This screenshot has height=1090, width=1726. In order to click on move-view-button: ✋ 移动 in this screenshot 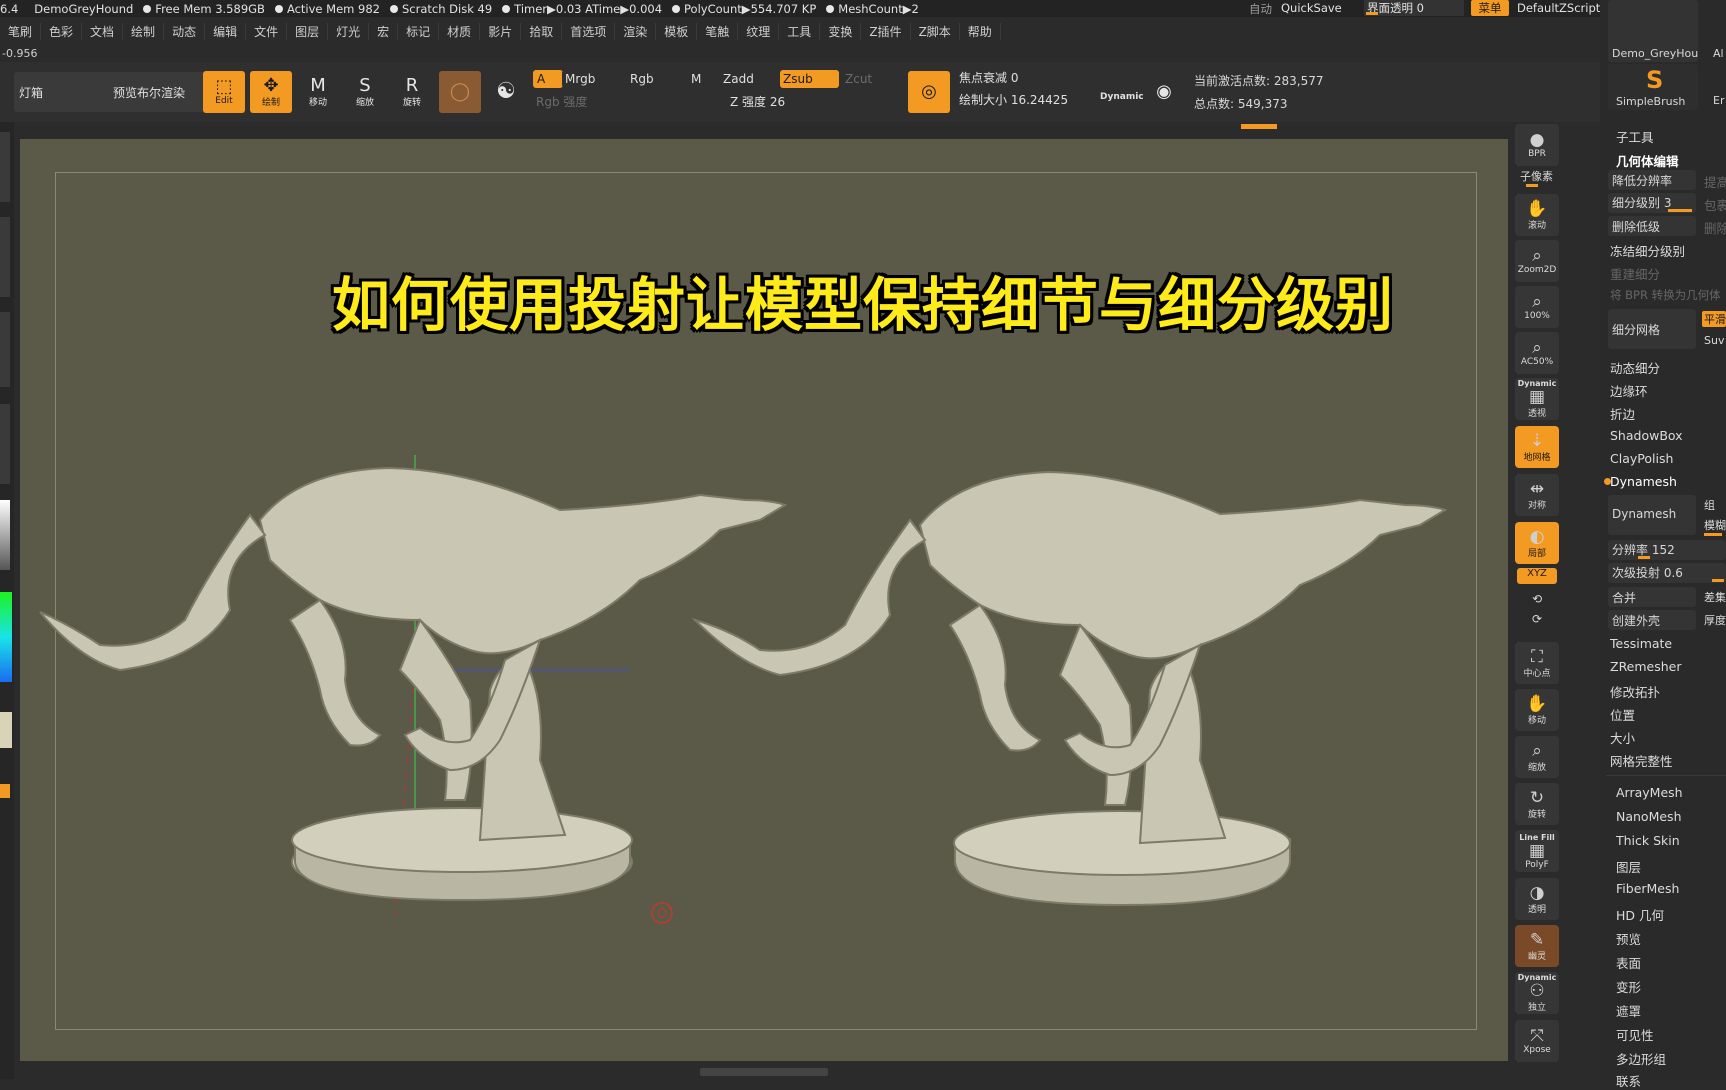, I will do `click(1537, 710)`.